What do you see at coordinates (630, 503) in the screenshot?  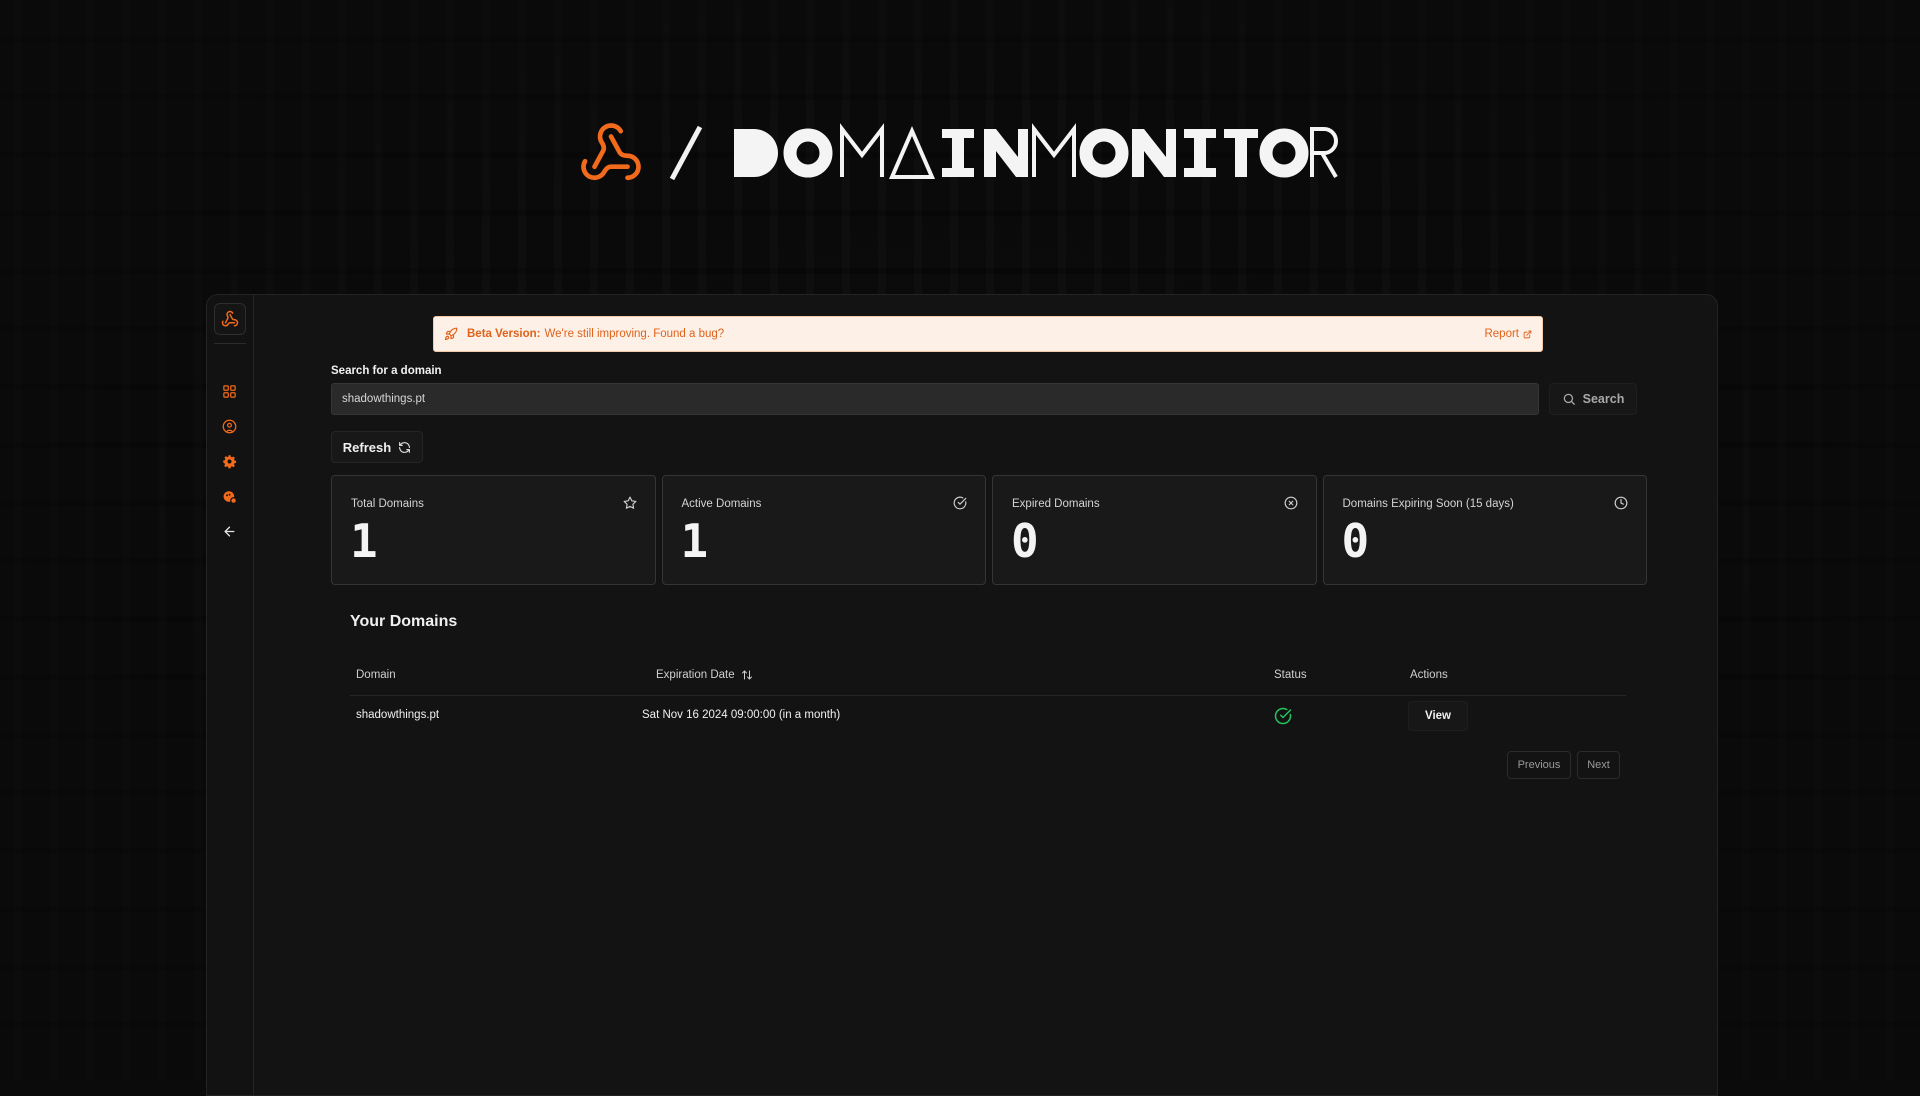 I see `star-icon` at bounding box center [630, 503].